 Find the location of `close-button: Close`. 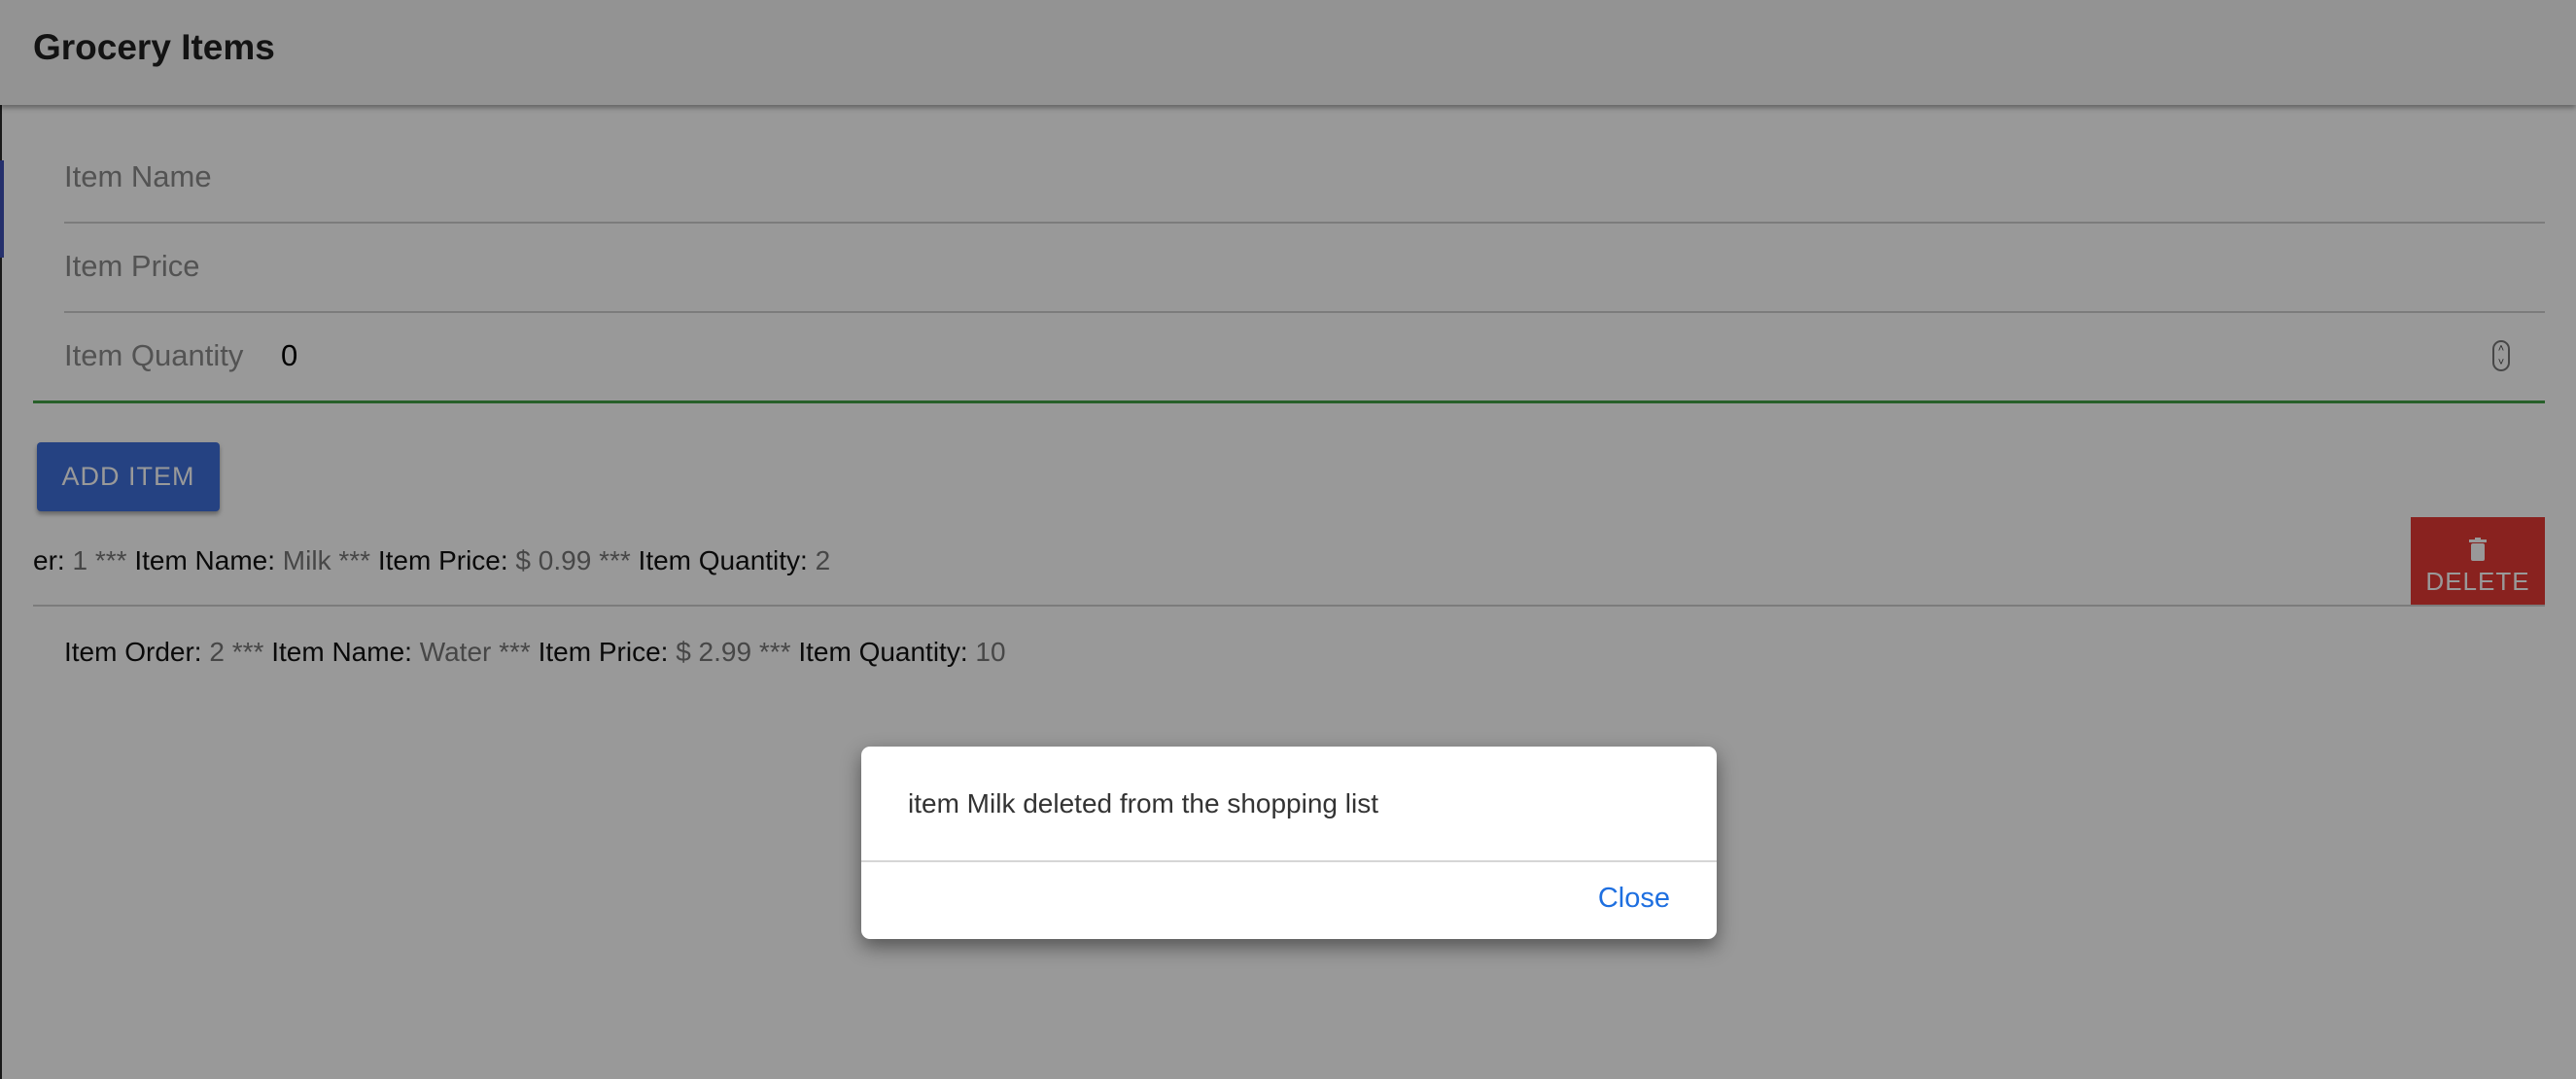

close-button: Close is located at coordinates (1634, 899).